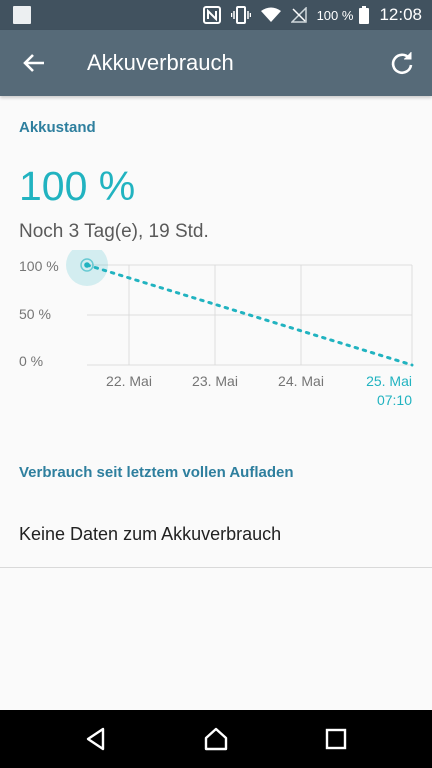 The width and height of the screenshot is (432, 768). Describe the element at coordinates (216, 567) in the screenshot. I see `divider` at that location.